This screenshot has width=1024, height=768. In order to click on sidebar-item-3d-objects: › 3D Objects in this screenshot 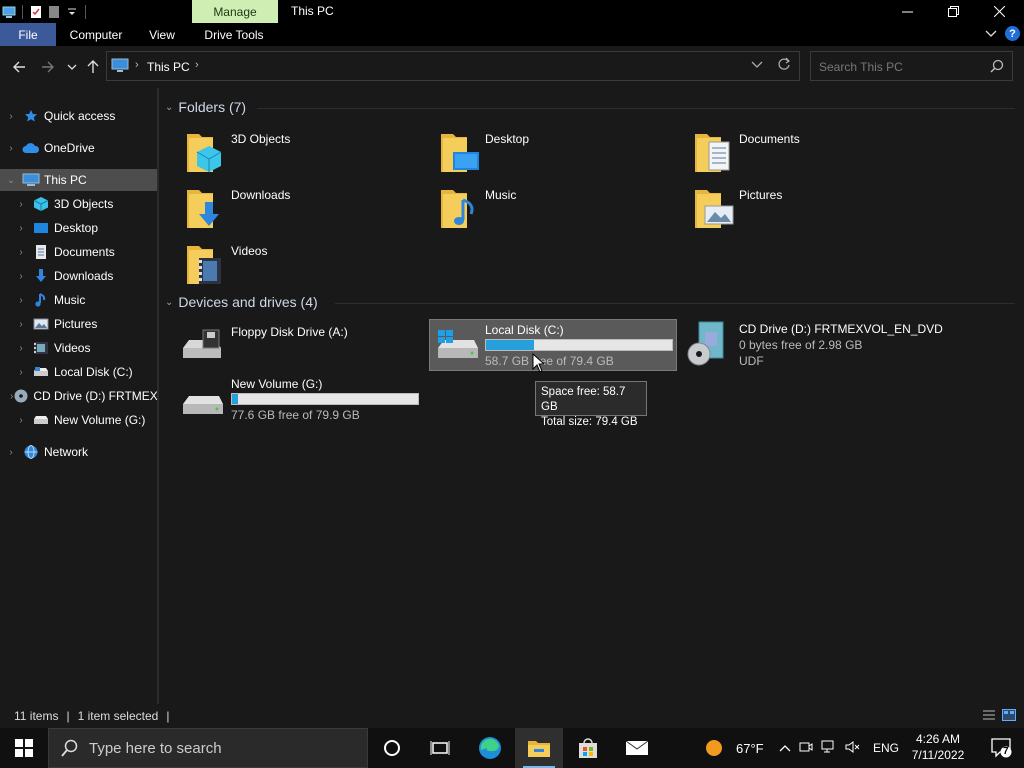, I will do `click(78, 204)`.